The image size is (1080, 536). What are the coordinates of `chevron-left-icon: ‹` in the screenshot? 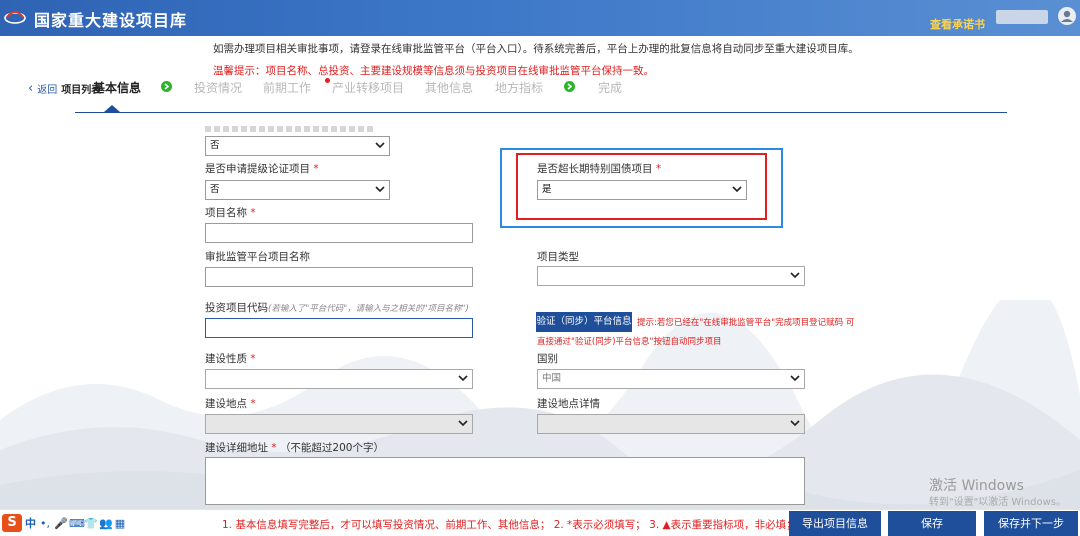 It's located at (31, 88).